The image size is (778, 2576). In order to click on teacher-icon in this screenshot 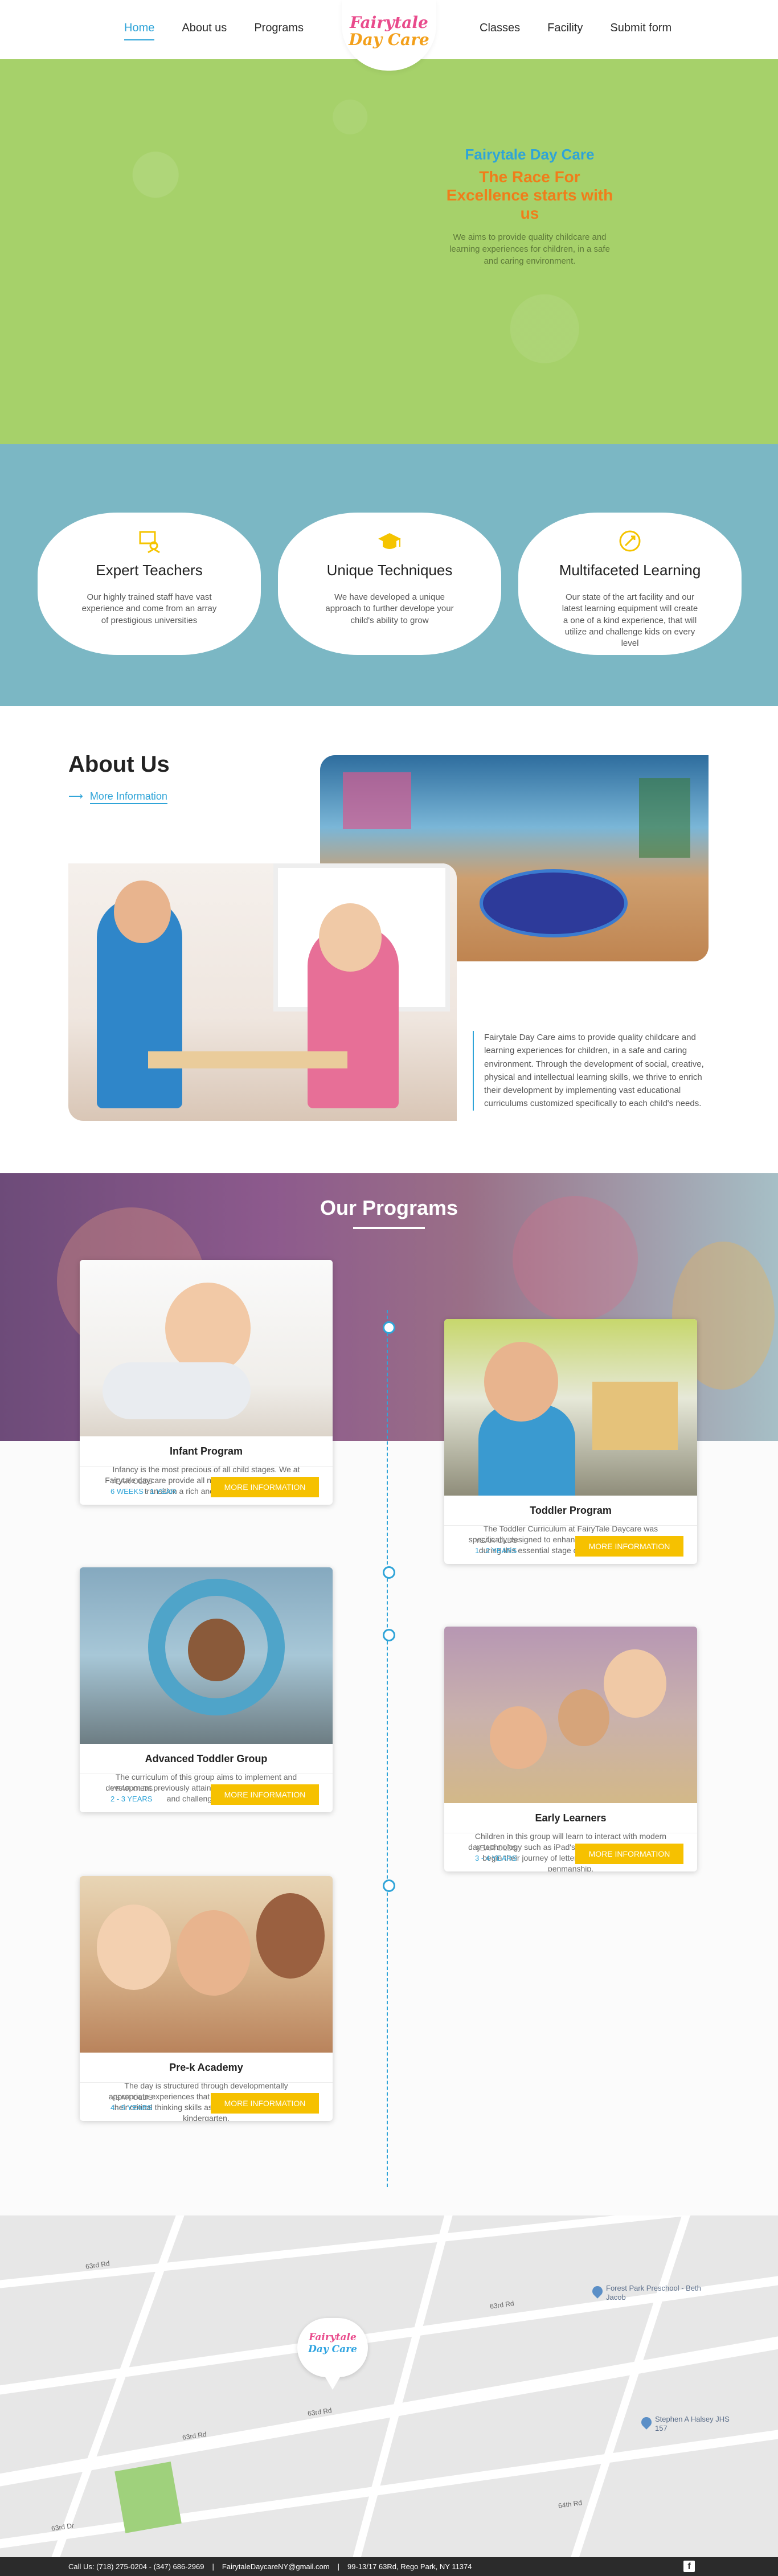, I will do `click(149, 541)`.